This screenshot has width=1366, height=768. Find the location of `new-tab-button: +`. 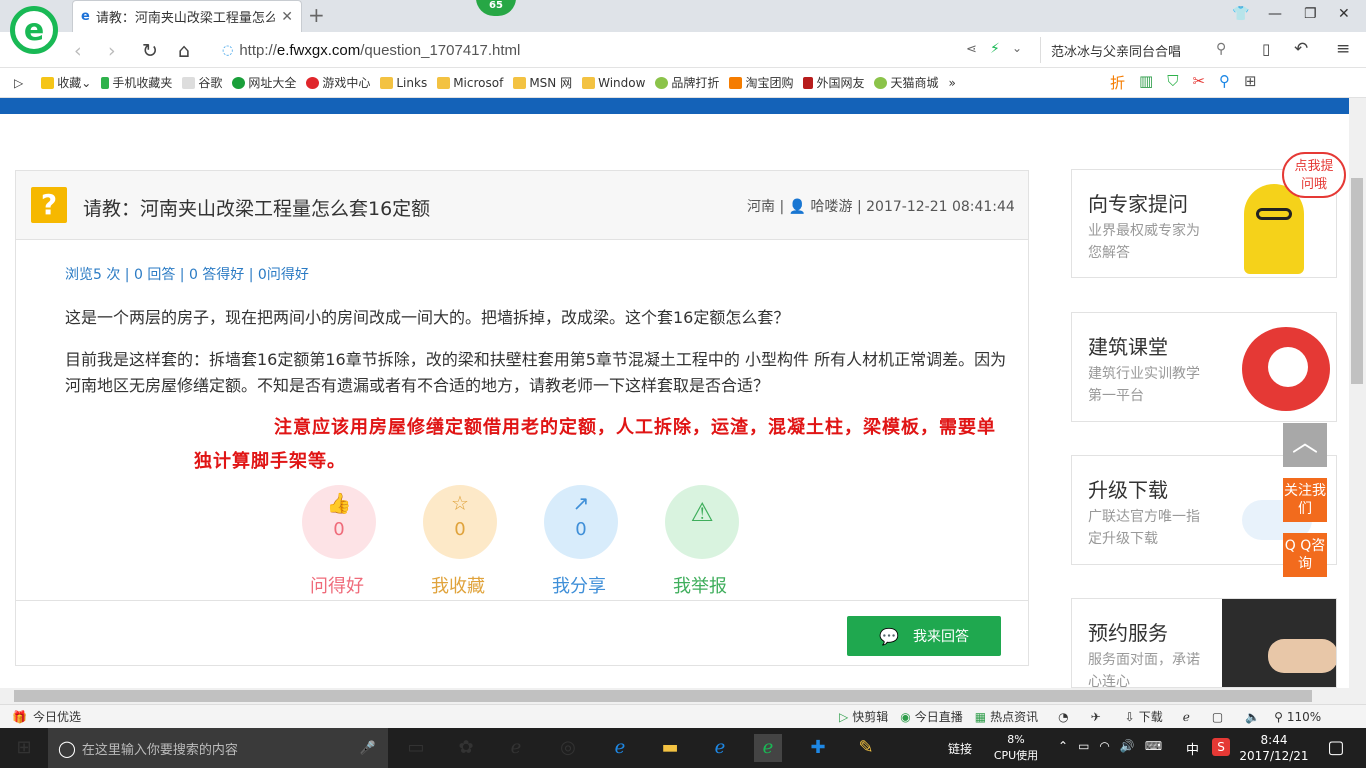

new-tab-button: + is located at coordinates (316, 15).